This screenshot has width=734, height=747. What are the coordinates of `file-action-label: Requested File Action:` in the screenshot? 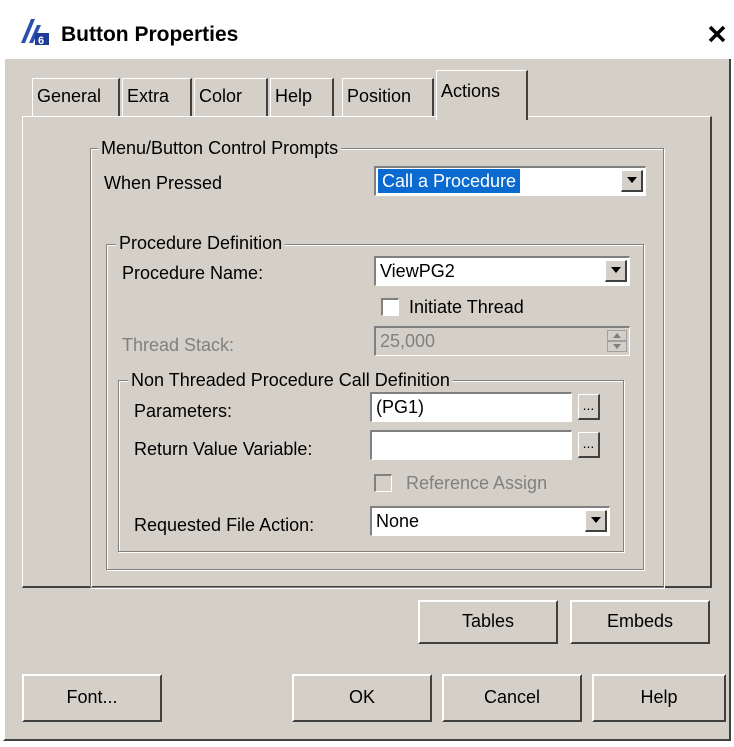 It's located at (224, 525).